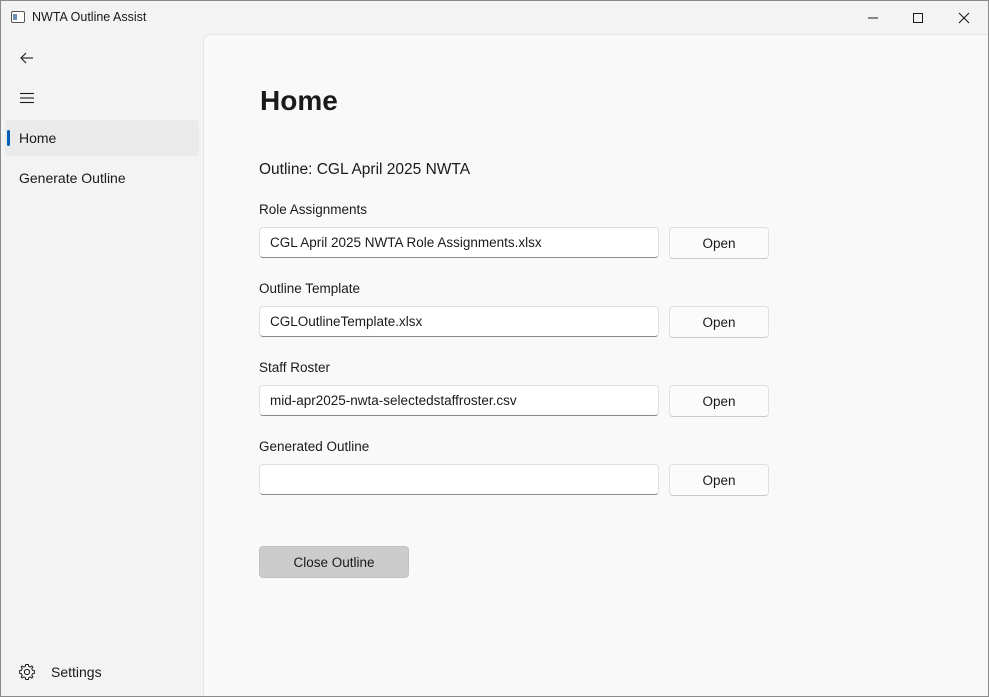 The width and height of the screenshot is (989, 697). What do you see at coordinates (72, 178) in the screenshot?
I see `nav-item-label: Generate Outline` at bounding box center [72, 178].